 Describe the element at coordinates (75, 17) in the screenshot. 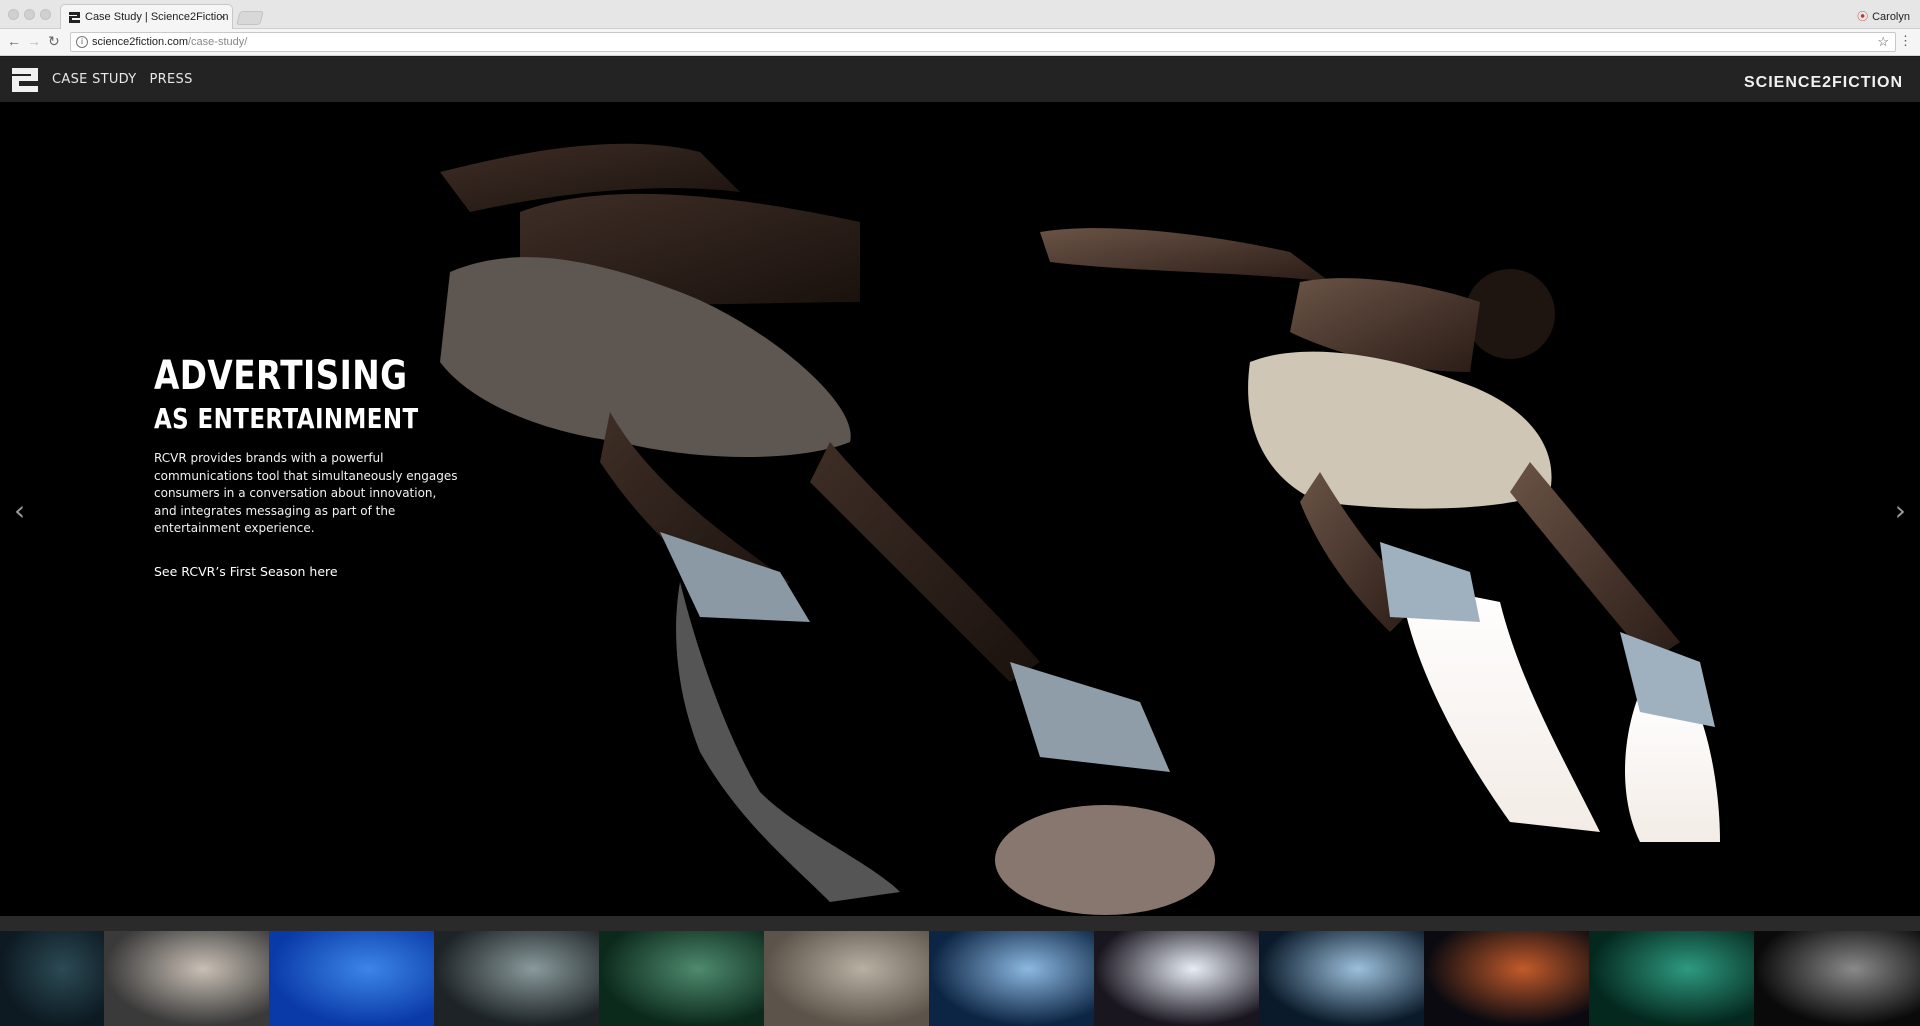

I see `site-favicon-icon` at that location.